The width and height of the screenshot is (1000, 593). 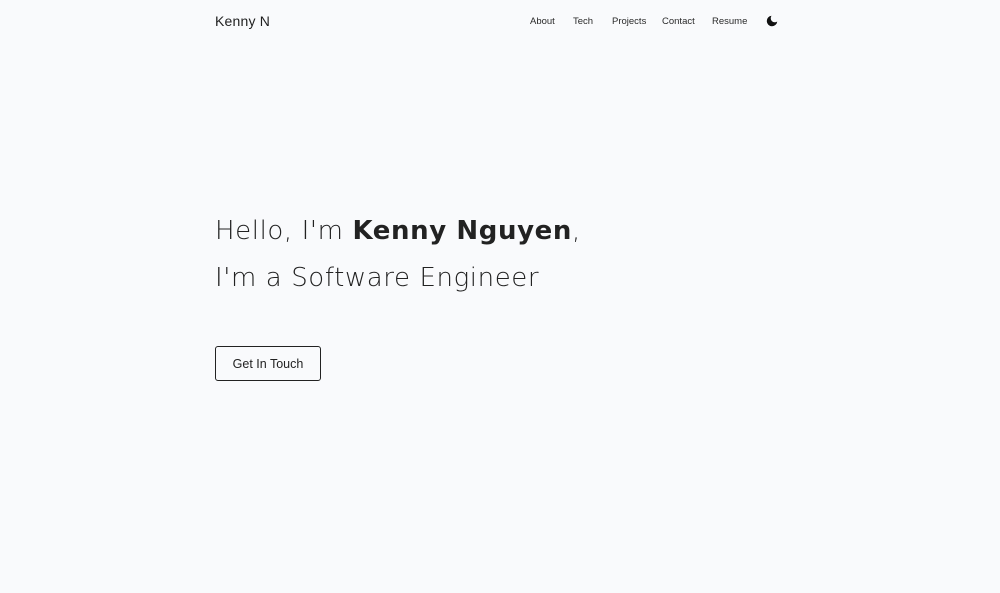 I want to click on nav-link-contact: Contact, so click(x=678, y=21).